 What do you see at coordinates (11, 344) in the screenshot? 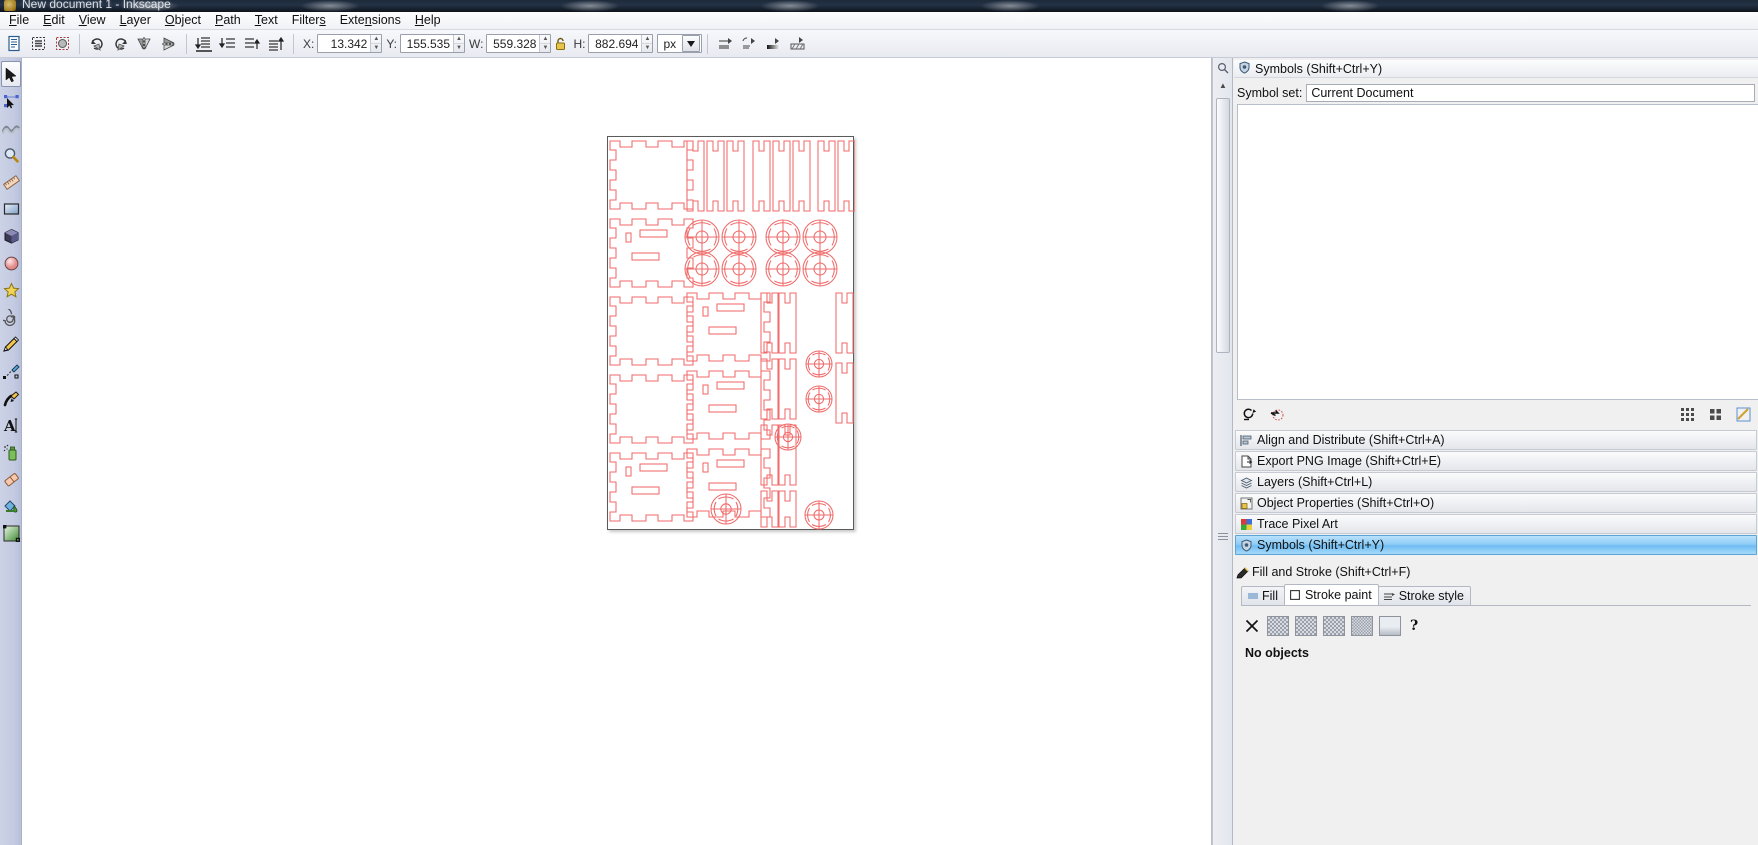
I see `pencil-tool` at bounding box center [11, 344].